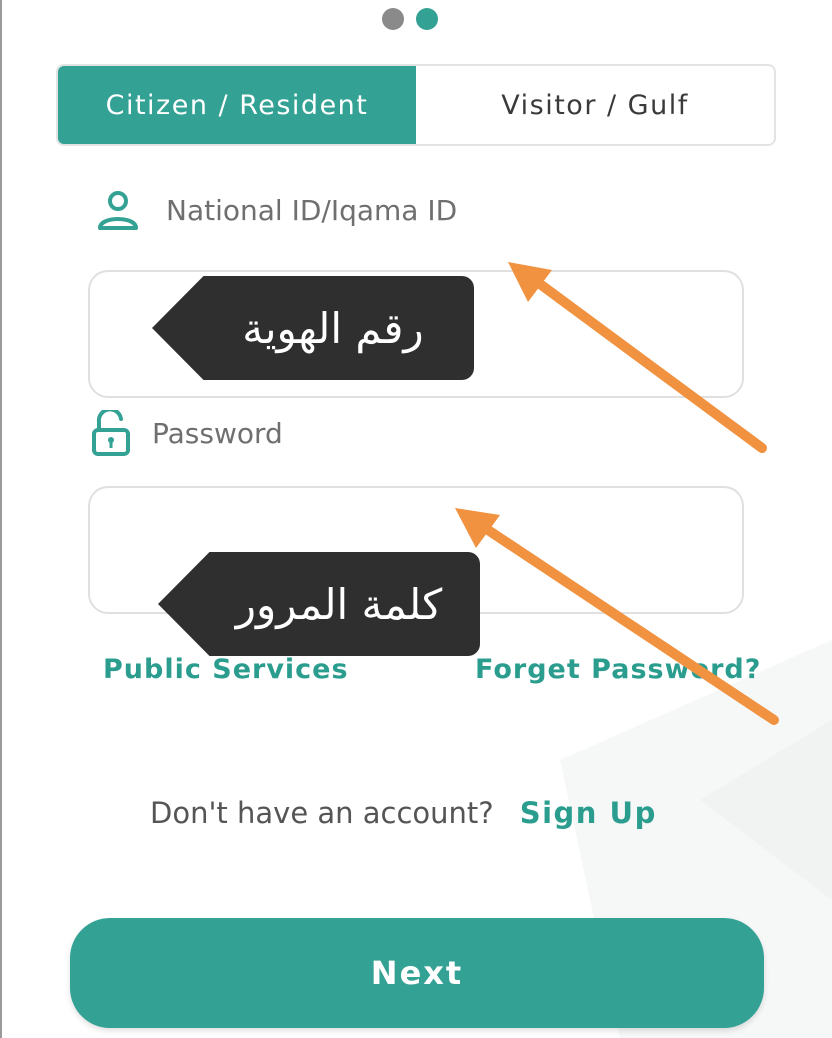 This screenshot has height=1038, width=832. Describe the element at coordinates (588, 813) in the screenshot. I see `signup-link: Sign Up` at that location.